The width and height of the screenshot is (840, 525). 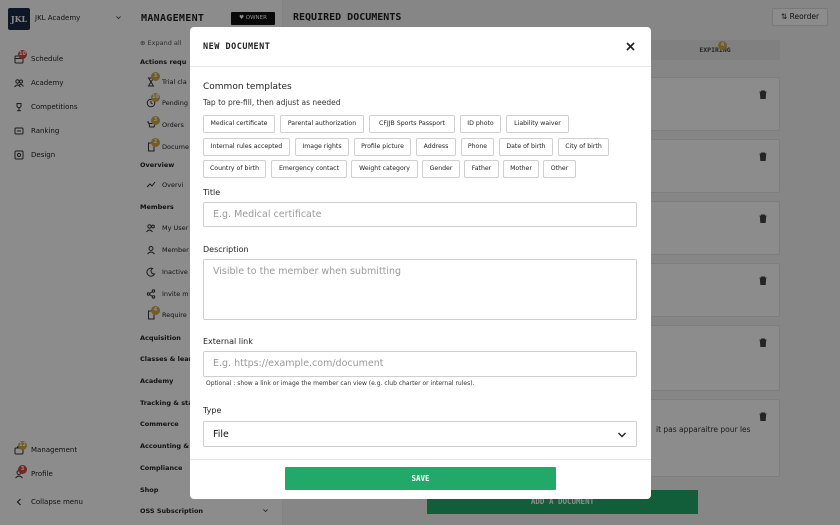 I want to click on template-chip: Mother, so click(x=521, y=169).